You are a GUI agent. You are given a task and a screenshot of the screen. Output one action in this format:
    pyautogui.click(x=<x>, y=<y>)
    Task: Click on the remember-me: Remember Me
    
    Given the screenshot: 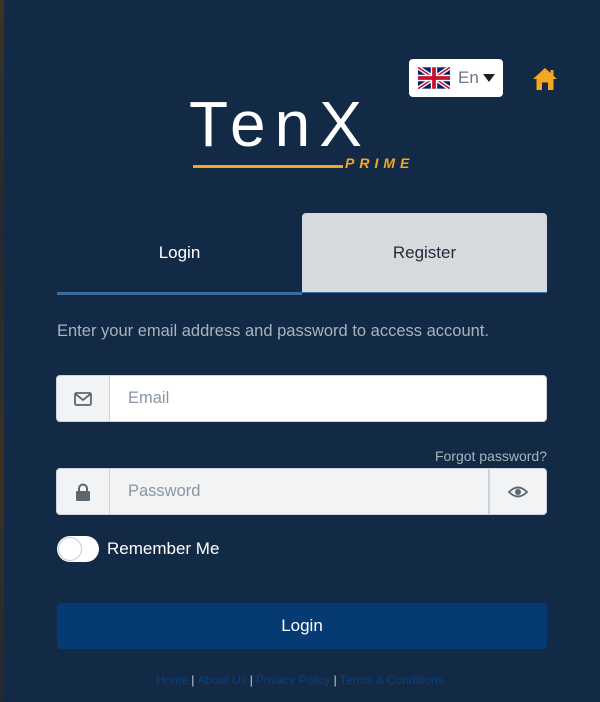 What is the action you would take?
    pyautogui.click(x=138, y=549)
    